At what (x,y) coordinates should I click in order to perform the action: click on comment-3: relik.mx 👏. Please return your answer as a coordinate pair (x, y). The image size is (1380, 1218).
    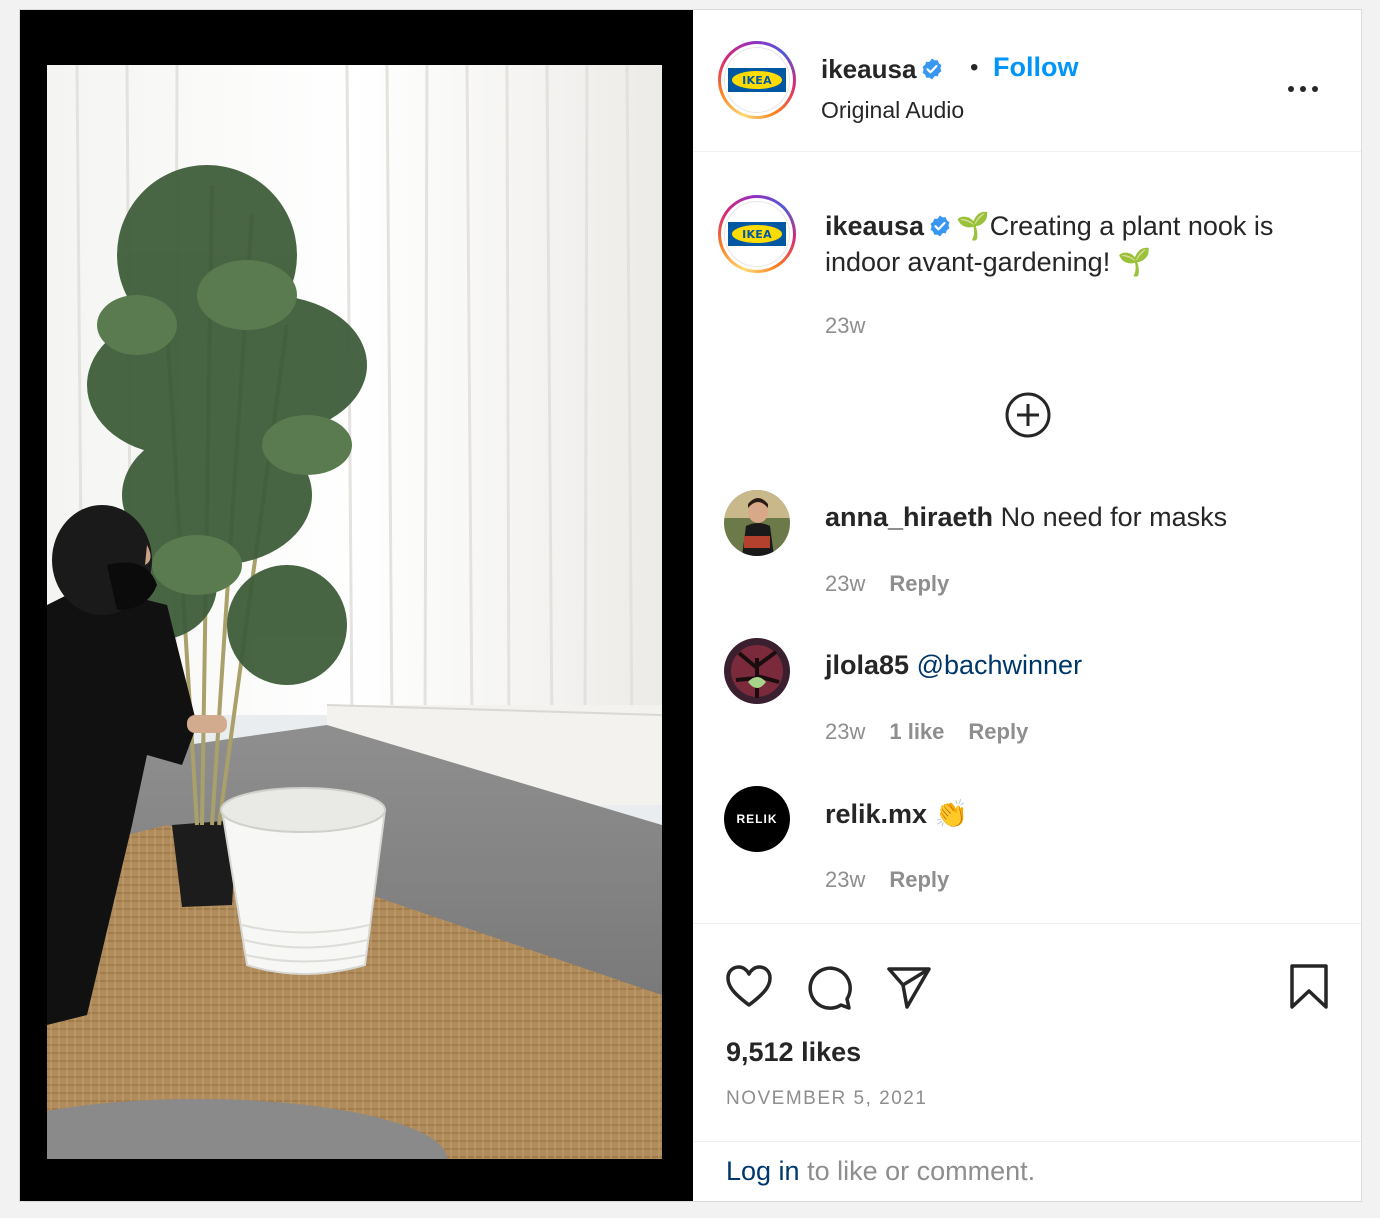
    Looking at the image, I should click on (896, 814).